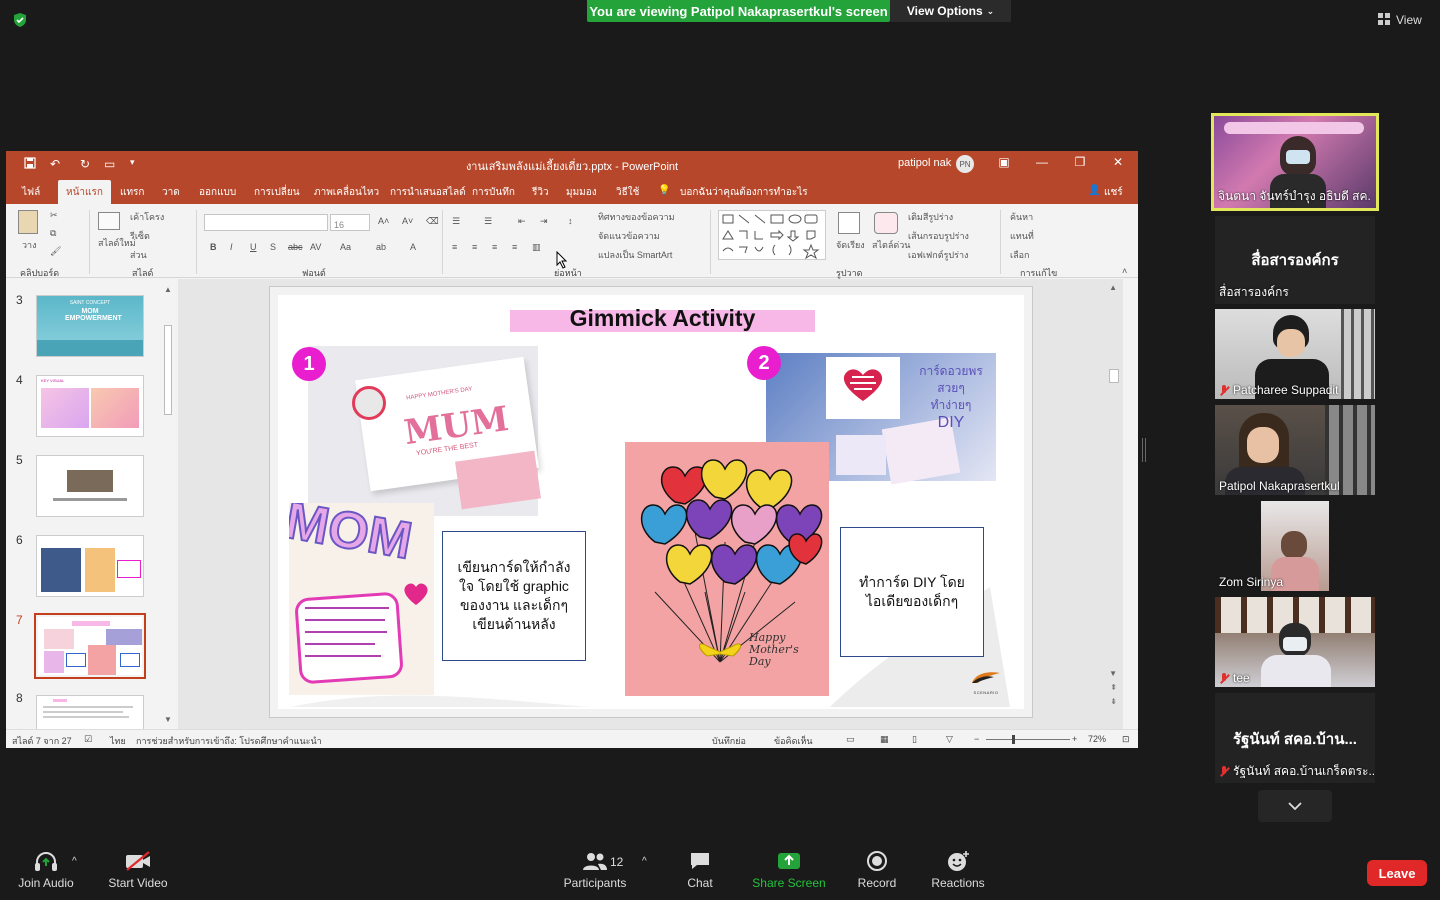  What do you see at coordinates (976, 739) in the screenshot?
I see `zoom-out-icon: −` at bounding box center [976, 739].